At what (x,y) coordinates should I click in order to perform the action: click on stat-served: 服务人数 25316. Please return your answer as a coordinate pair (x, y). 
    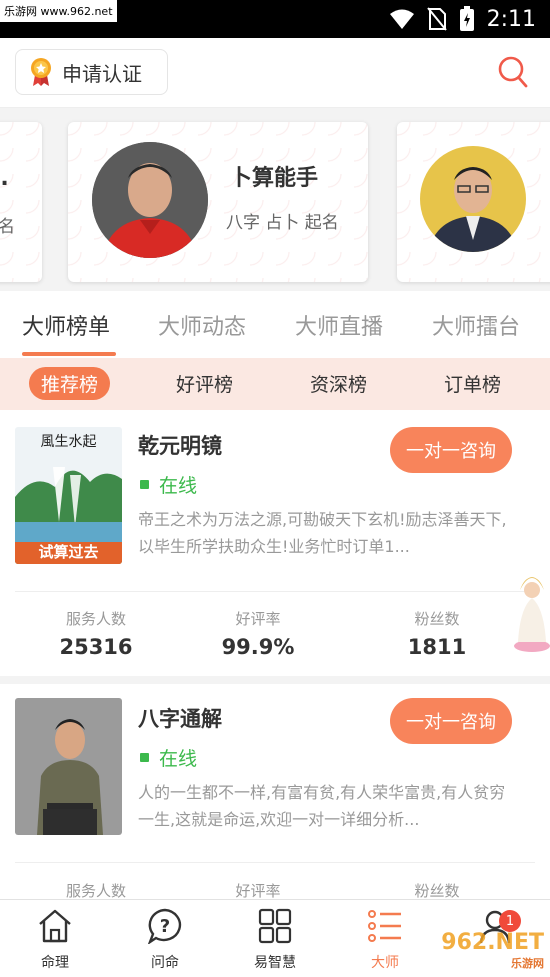
    Looking at the image, I should click on (96, 633).